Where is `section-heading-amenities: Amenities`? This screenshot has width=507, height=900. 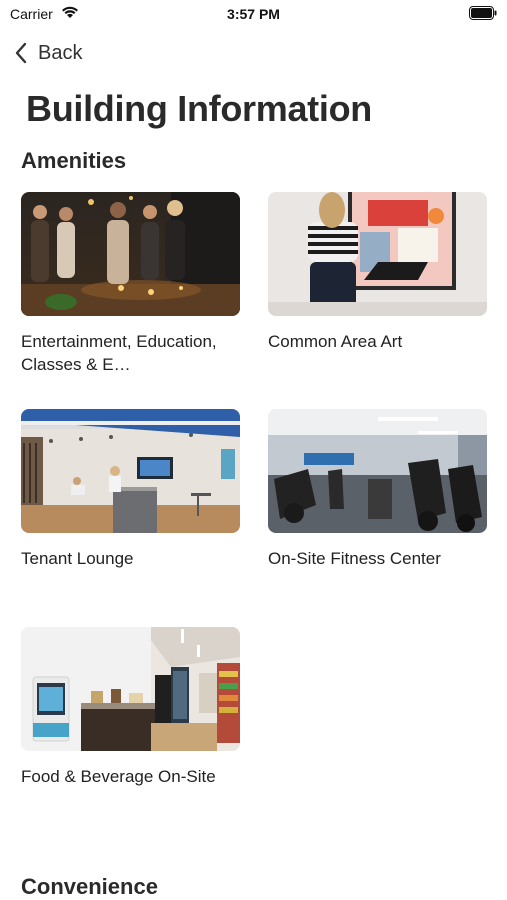
section-heading-amenities: Amenities is located at coordinates (74, 160).